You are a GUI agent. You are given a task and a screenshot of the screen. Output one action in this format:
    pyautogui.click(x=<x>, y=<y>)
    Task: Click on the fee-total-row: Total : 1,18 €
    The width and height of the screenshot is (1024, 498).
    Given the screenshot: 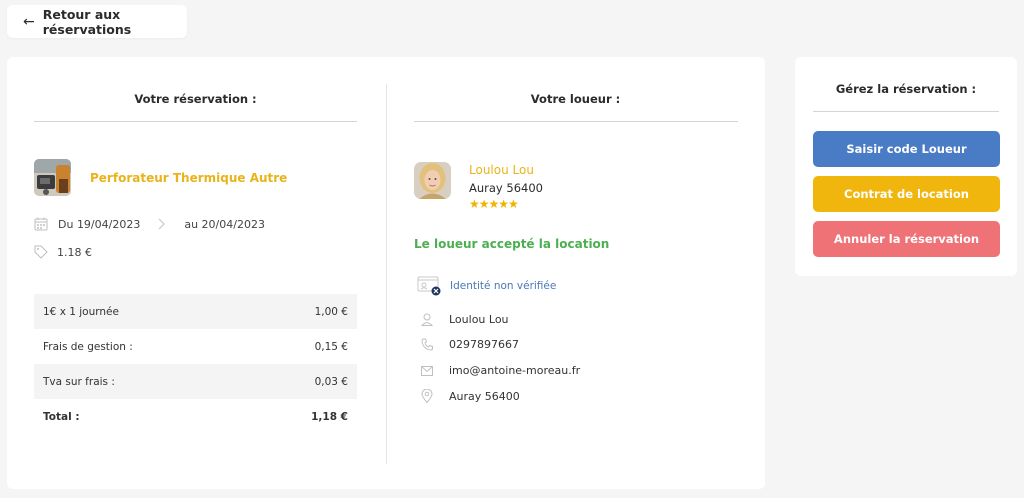 What is the action you would take?
    pyautogui.click(x=195, y=416)
    